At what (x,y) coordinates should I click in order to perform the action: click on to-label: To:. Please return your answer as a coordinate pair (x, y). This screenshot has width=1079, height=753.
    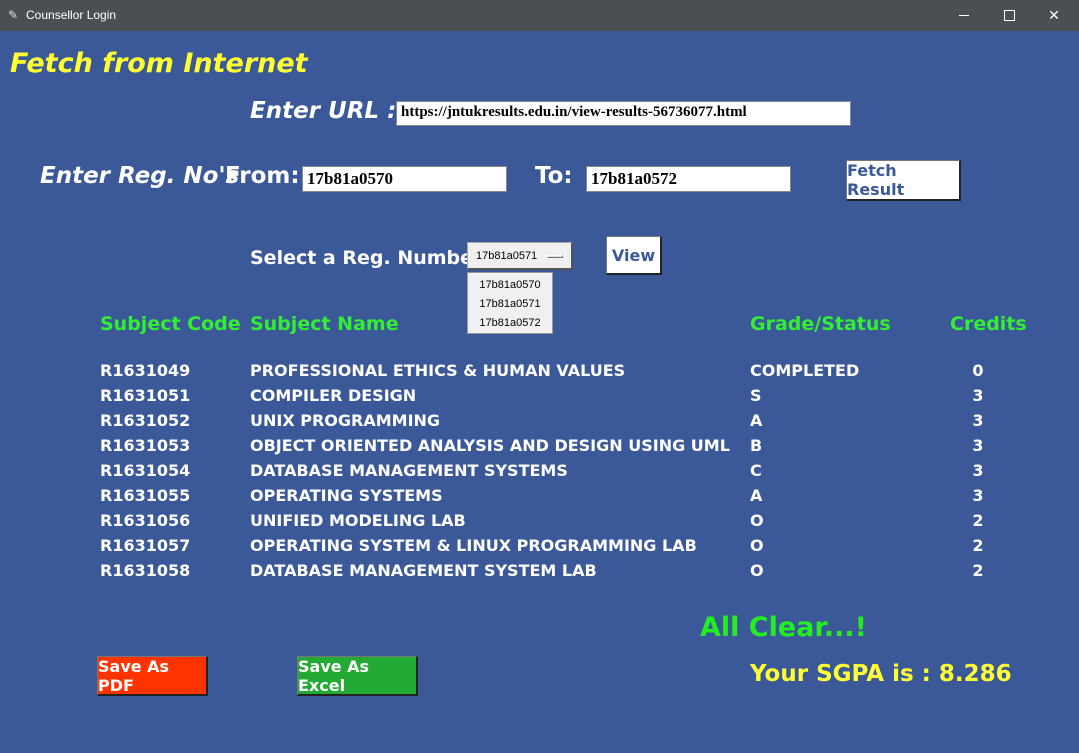
    Looking at the image, I should click on (554, 176).